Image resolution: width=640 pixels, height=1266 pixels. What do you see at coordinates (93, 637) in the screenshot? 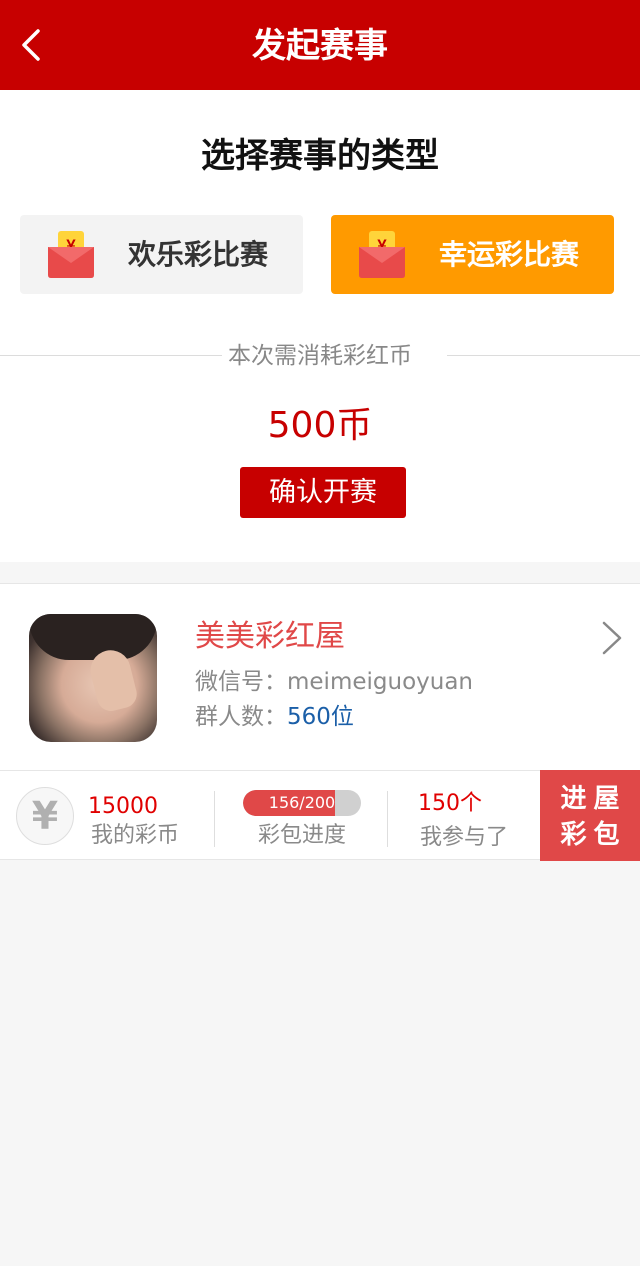
I see `avatar-hair` at bounding box center [93, 637].